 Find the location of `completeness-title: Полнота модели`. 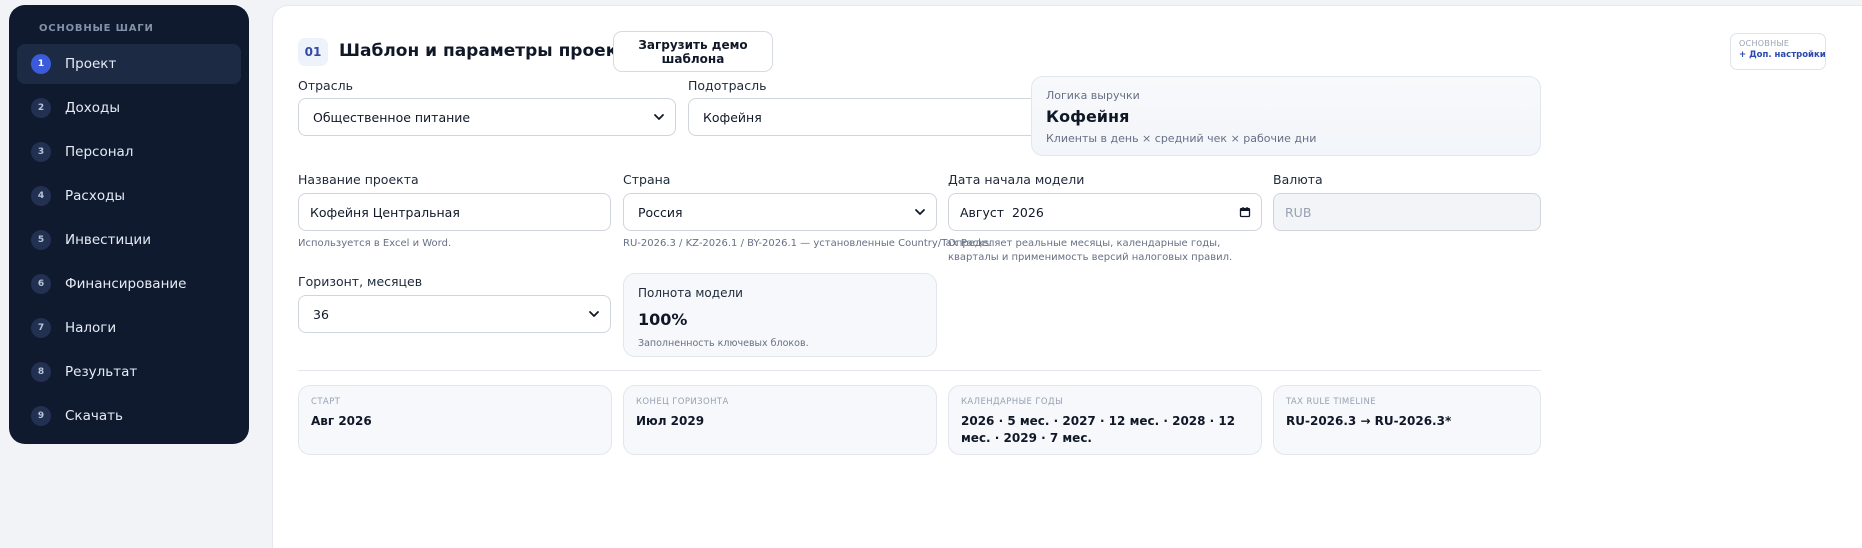

completeness-title: Полнота модели is located at coordinates (690, 293).